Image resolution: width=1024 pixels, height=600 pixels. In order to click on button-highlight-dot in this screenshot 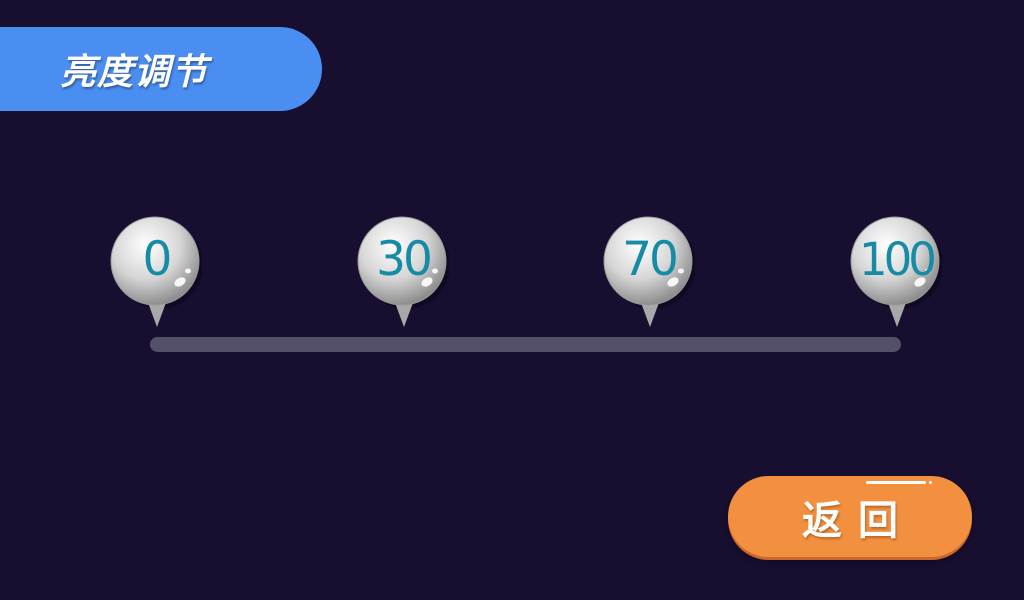, I will do `click(930, 482)`.